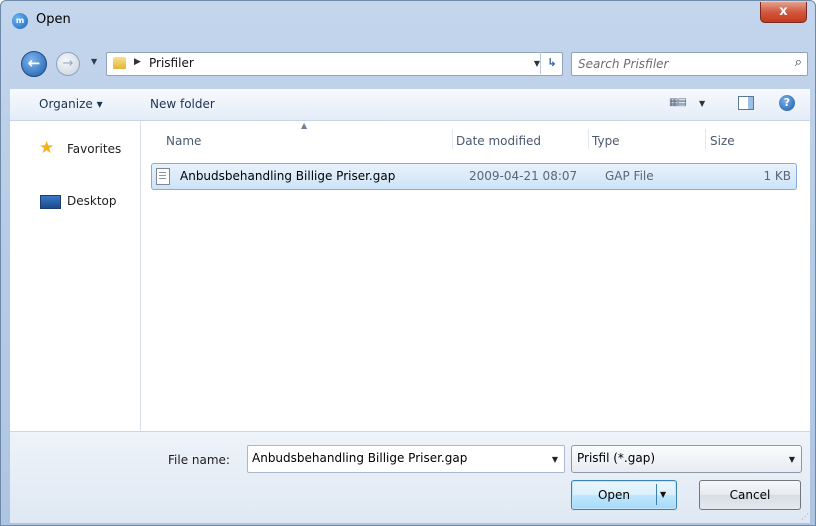  I want to click on file-name: Anbudsbehandling Billige Priser.gap, so click(288, 176).